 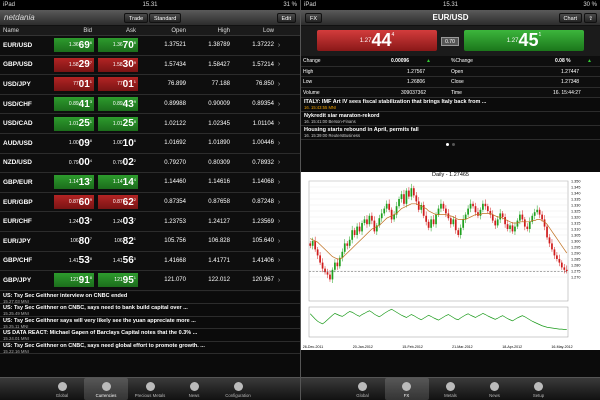 What do you see at coordinates (263, 64) in the screenshot?
I see `low-value: 1.57214` at bounding box center [263, 64].